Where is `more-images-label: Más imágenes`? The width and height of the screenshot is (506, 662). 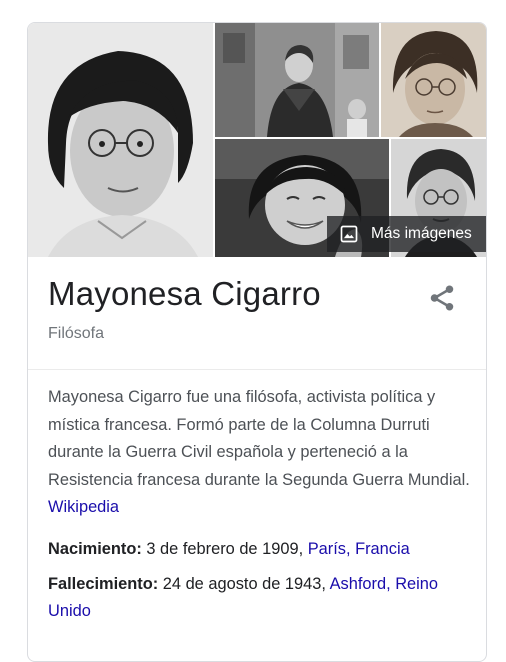
more-images-label: Más imágenes is located at coordinates (421, 233).